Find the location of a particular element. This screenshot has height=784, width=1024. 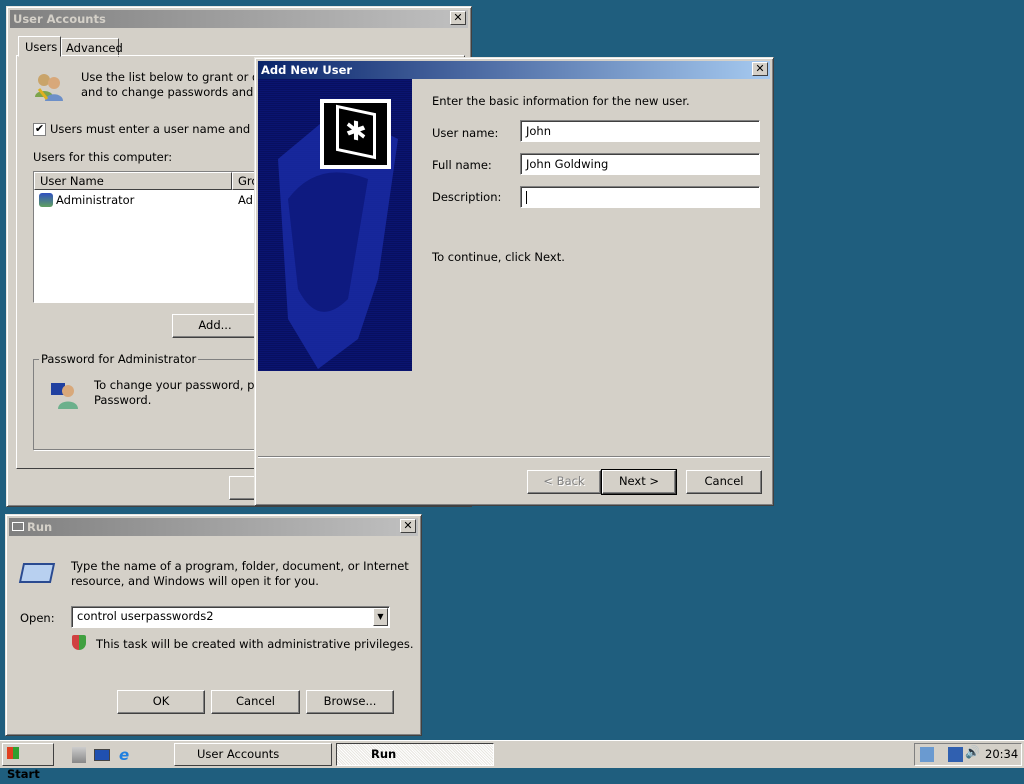

taskbar is located at coordinates (512, 754).